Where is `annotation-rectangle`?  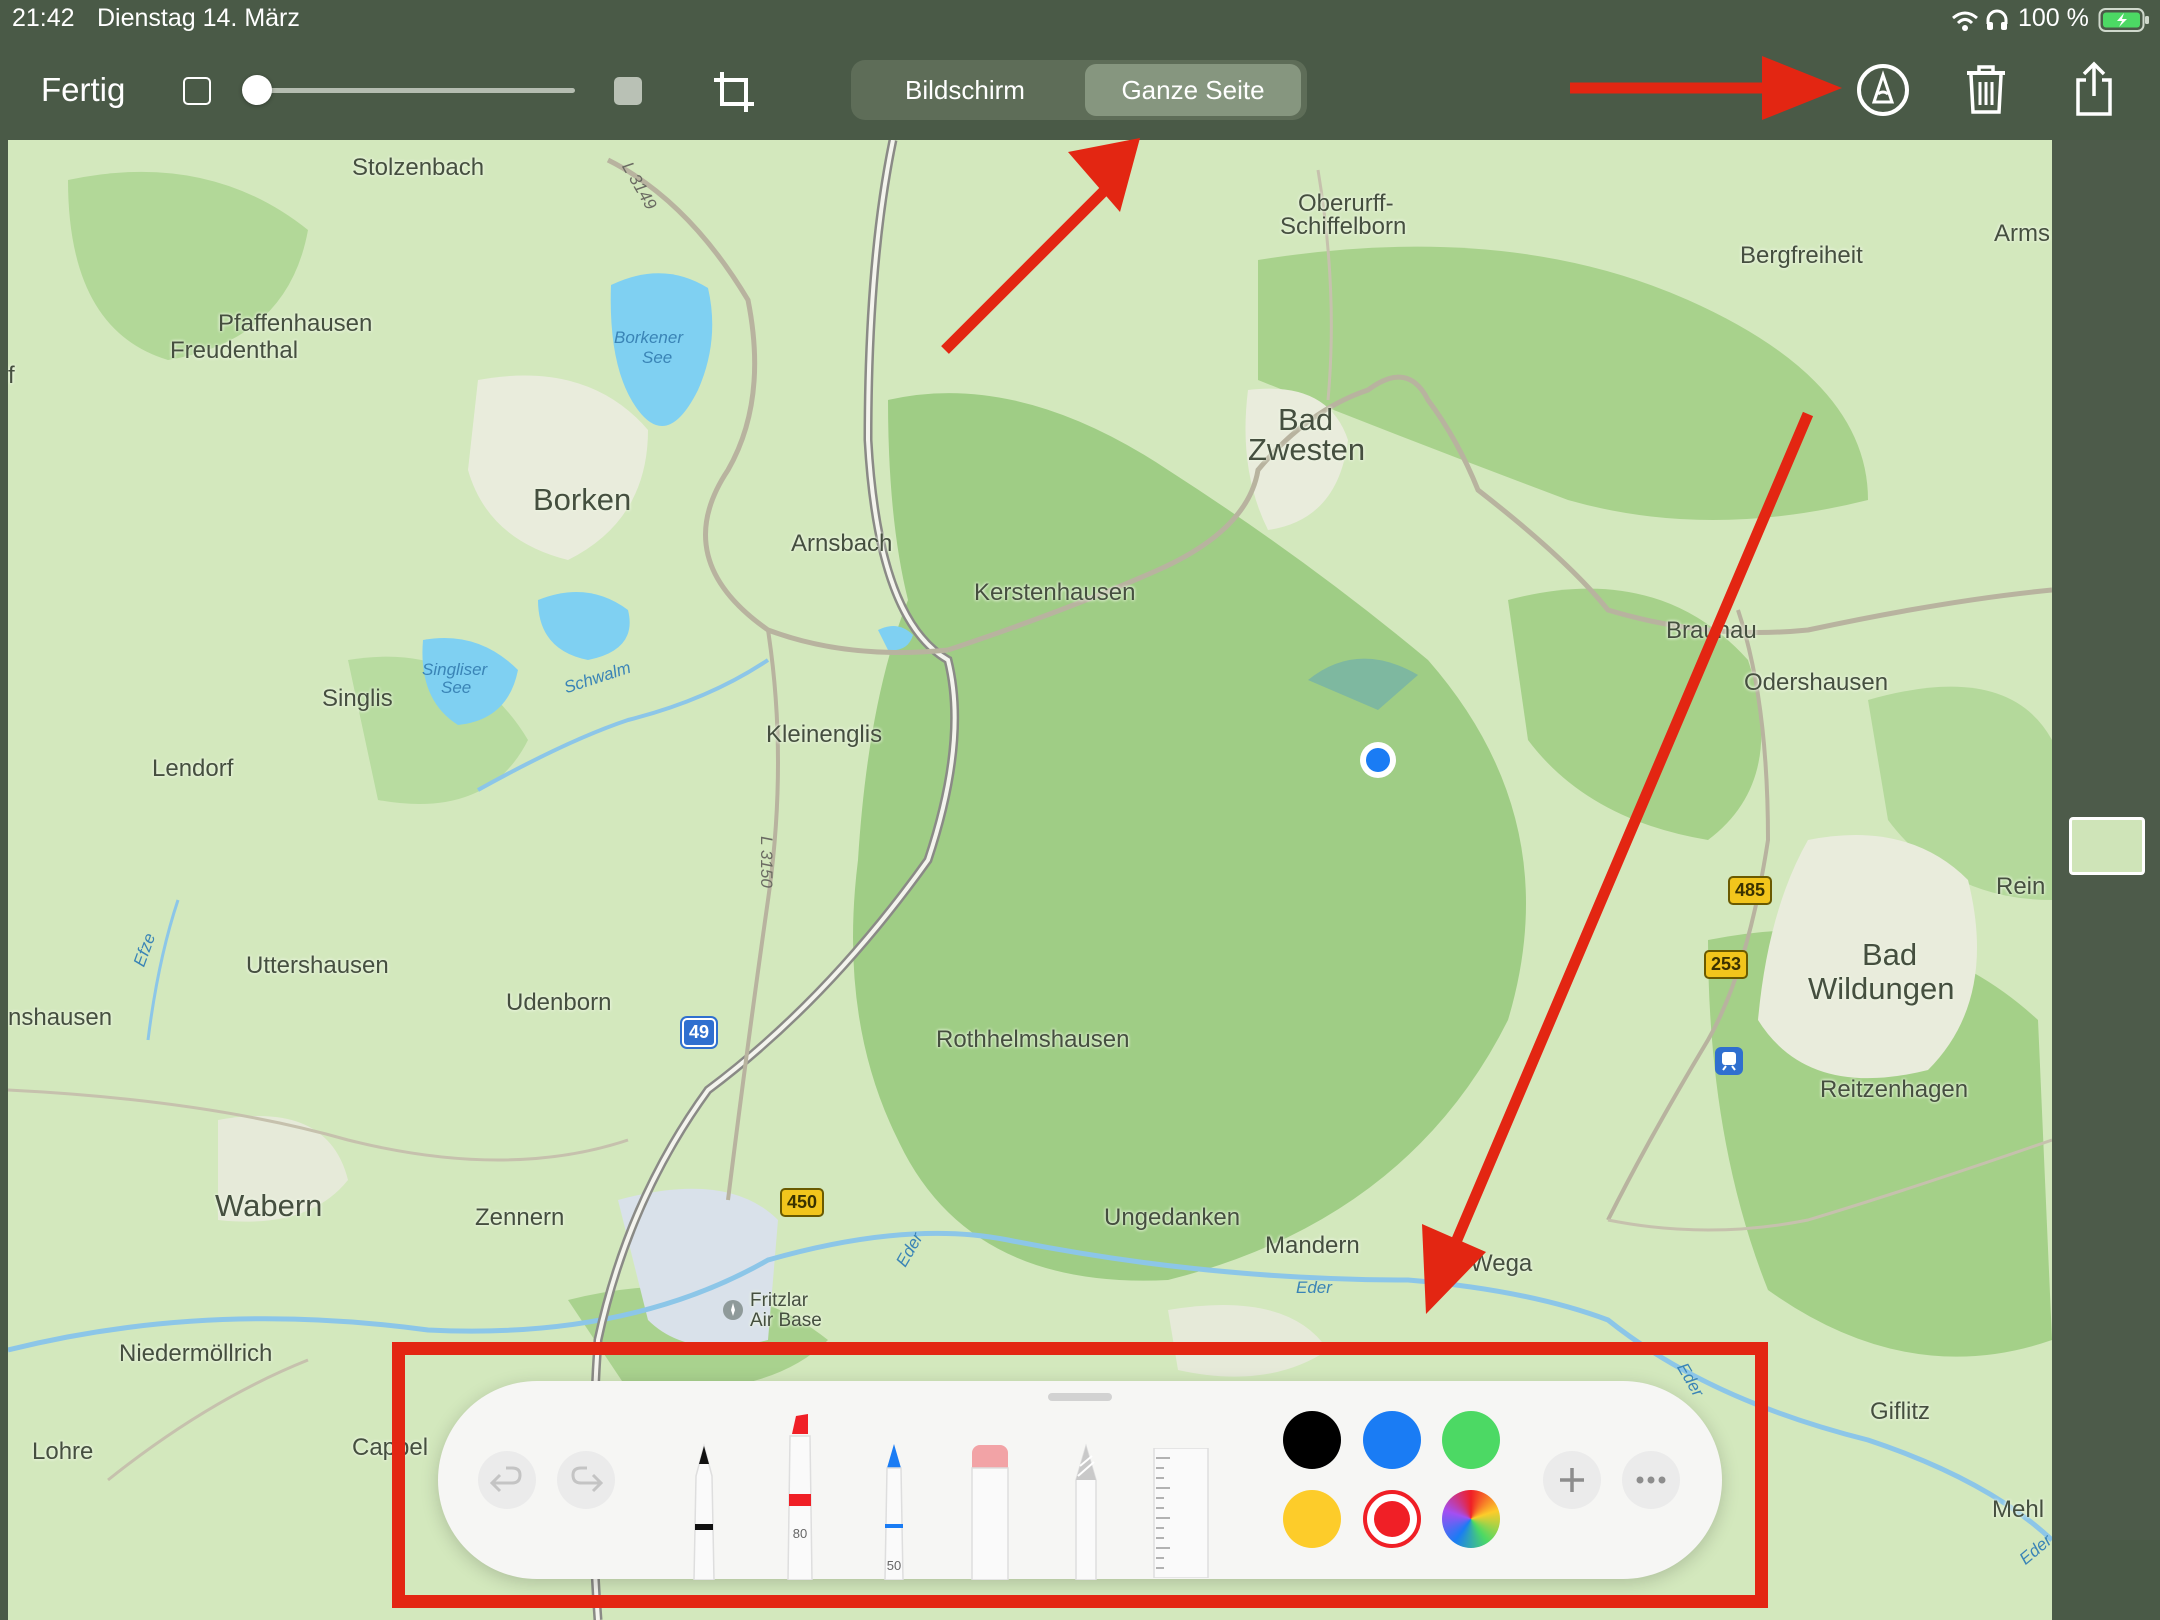
annotation-rectangle is located at coordinates (1080, 1475).